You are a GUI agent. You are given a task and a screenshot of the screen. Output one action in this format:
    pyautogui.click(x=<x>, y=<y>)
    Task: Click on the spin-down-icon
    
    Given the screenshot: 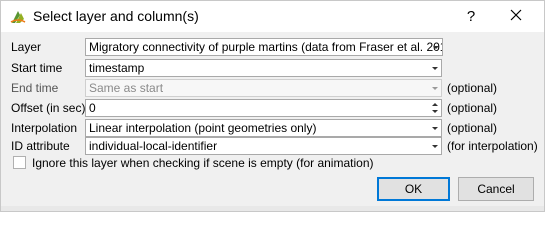 What is the action you would take?
    pyautogui.click(x=435, y=112)
    